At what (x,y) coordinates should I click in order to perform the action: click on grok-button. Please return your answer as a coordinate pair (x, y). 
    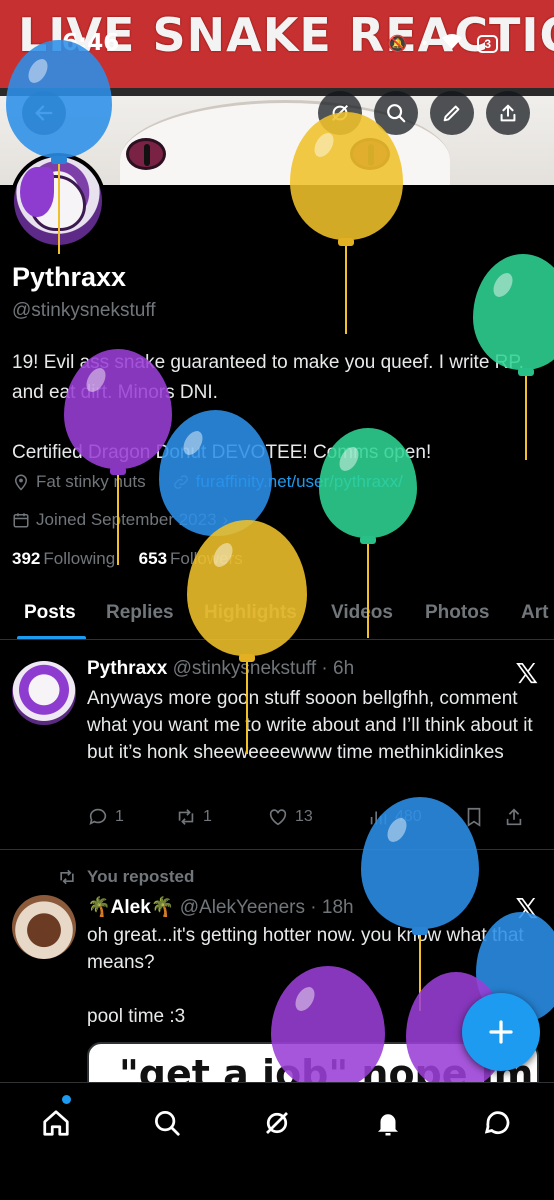
    Looking at the image, I should click on (340, 113).